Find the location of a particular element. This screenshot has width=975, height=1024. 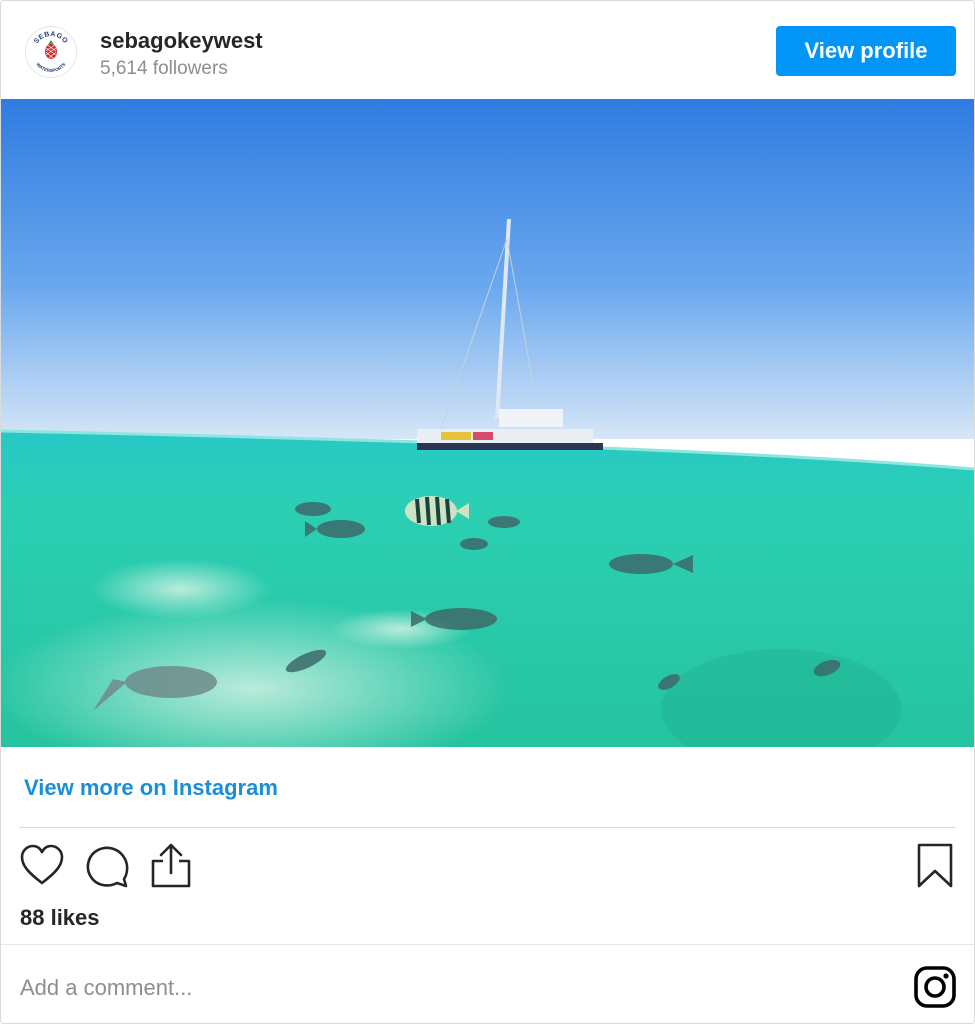

instagram-logo-icon is located at coordinates (935, 987).